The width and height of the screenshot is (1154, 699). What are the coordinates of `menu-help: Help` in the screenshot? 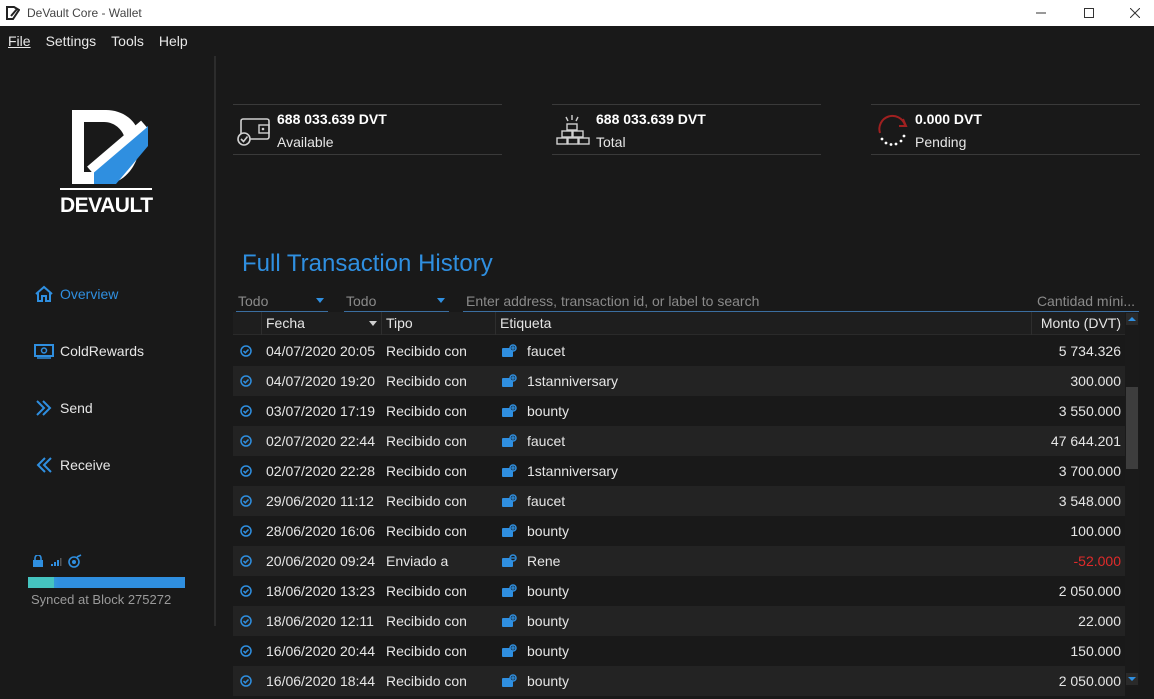 It's located at (173, 41).